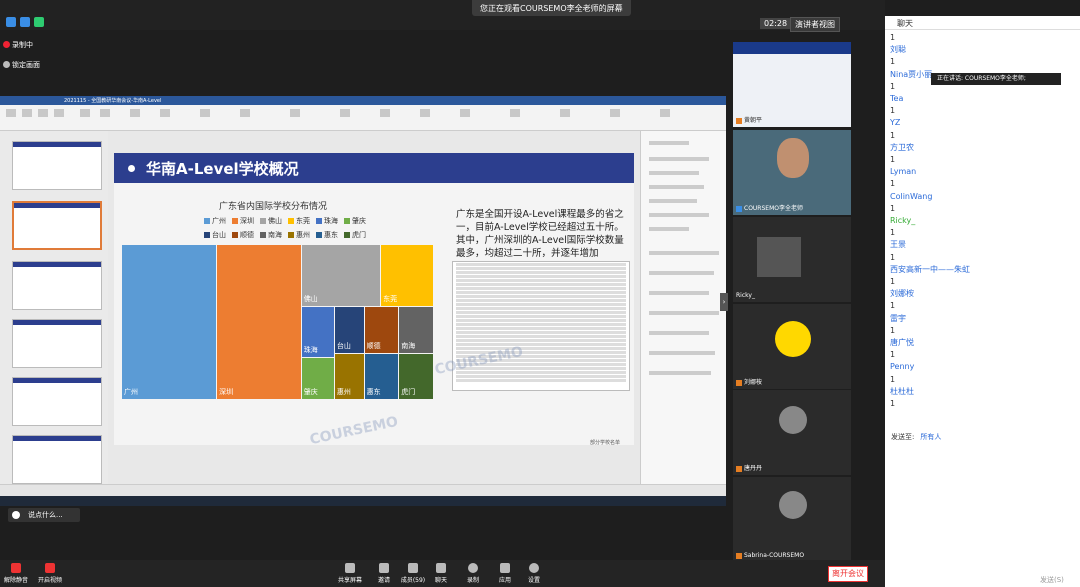 The image size is (1080, 587). I want to click on share-banner: 您正在观看COURSEMO李全老师的屏幕, so click(551, 8).